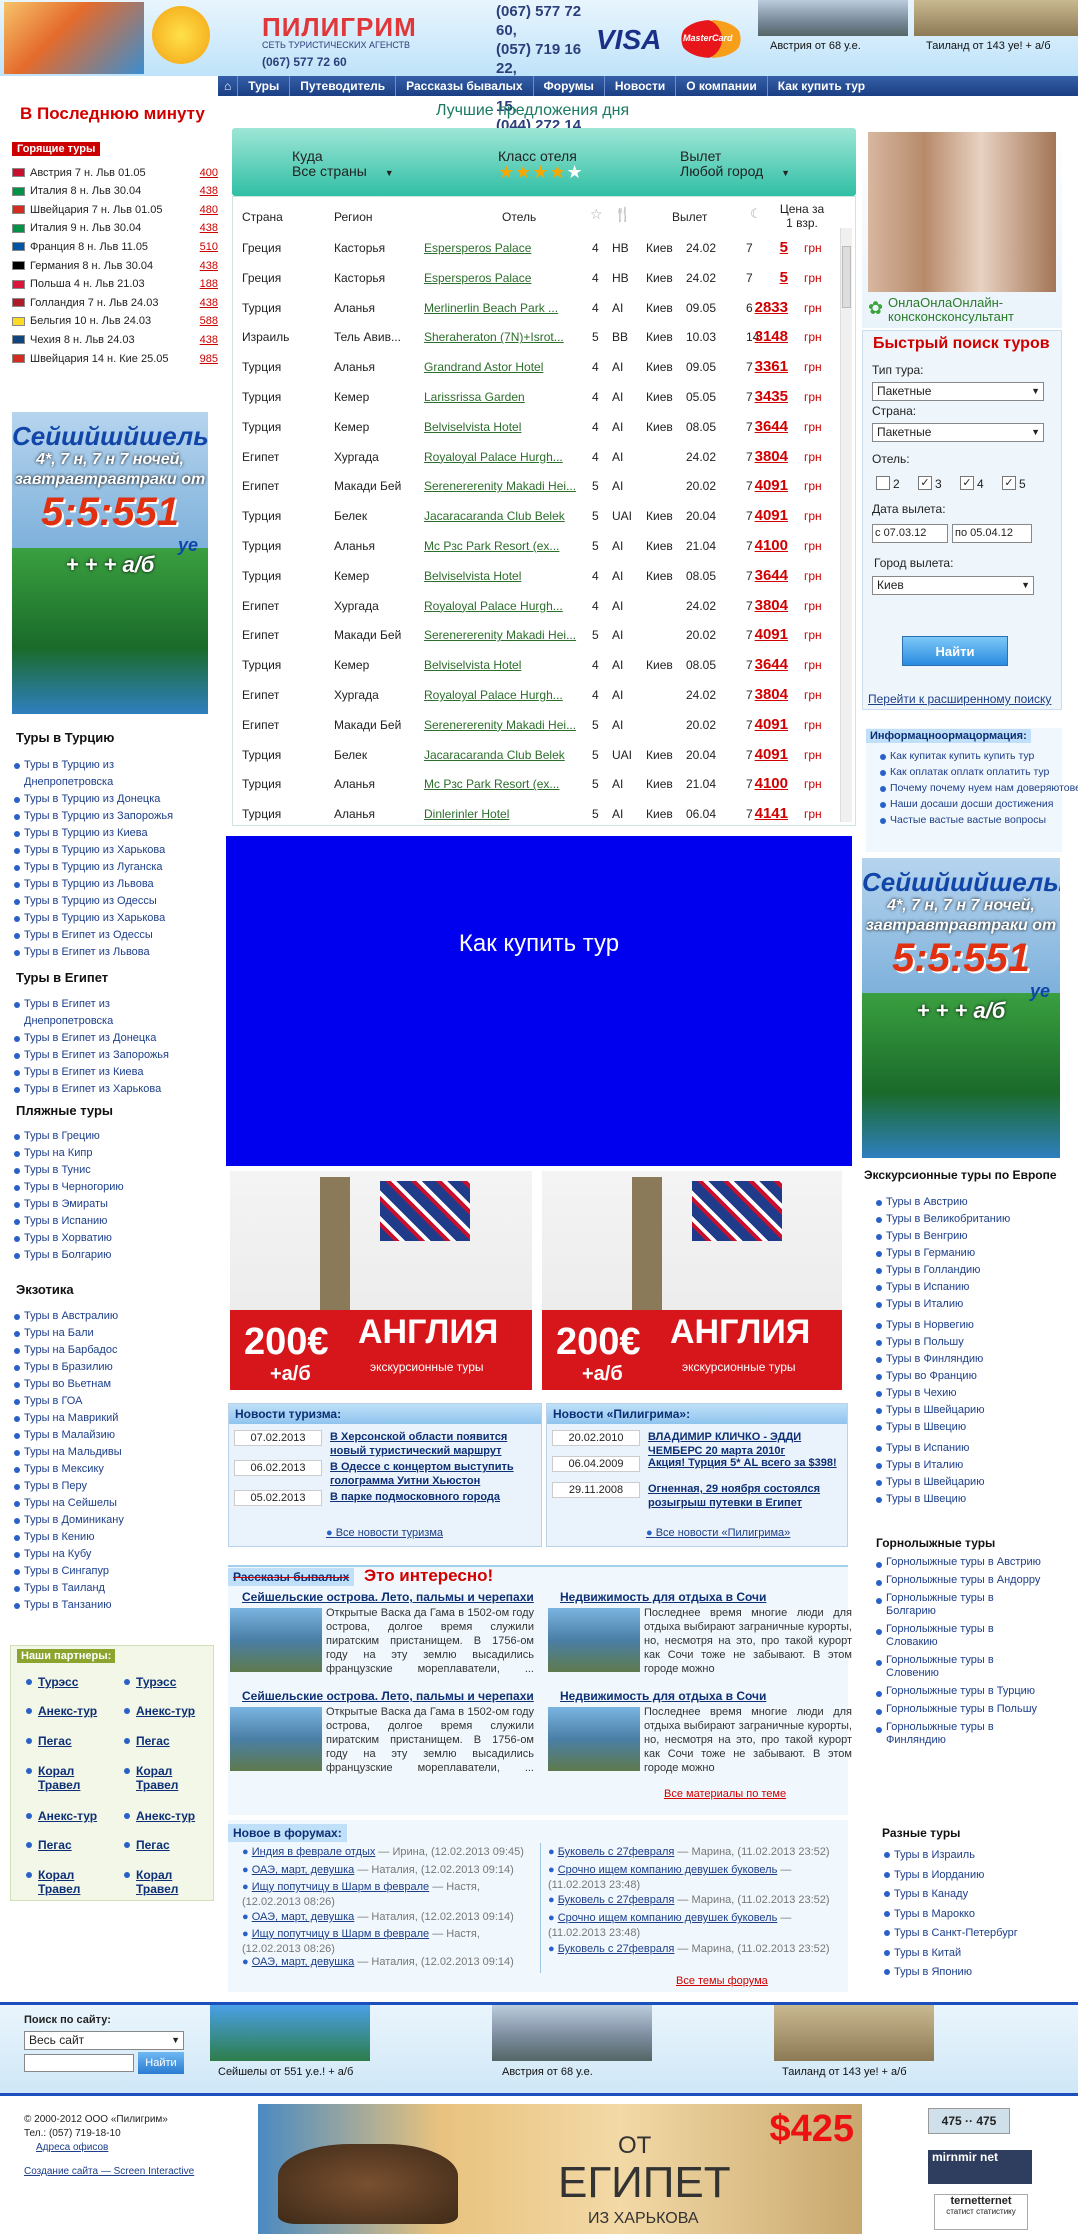 The width and height of the screenshot is (1078, 2239). What do you see at coordinates (117, 1038) in the screenshot?
I see `left-menu-item: Туры в Египет из Донецка` at bounding box center [117, 1038].